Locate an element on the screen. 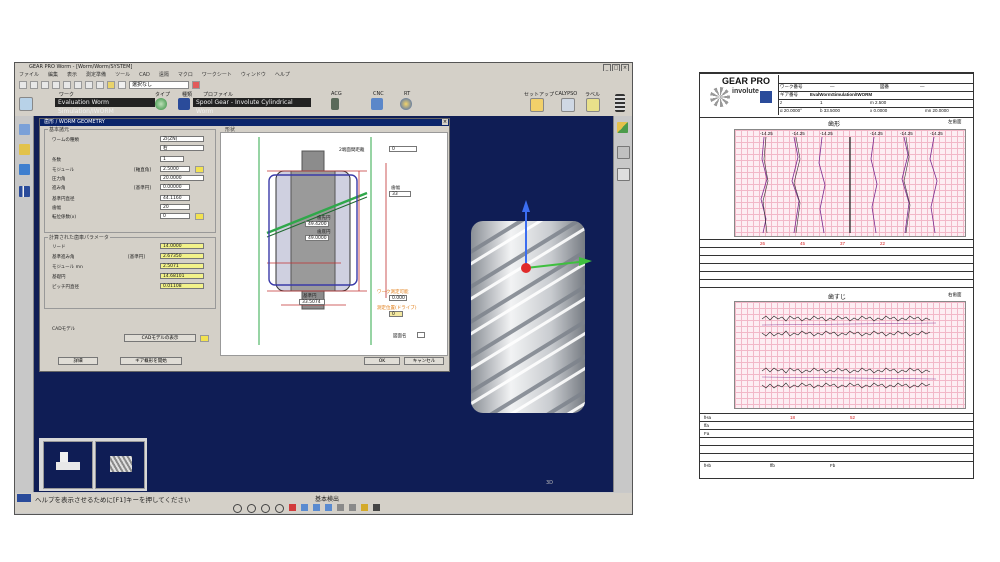 The width and height of the screenshot is (1000, 562). copy-view-icon is located at coordinates (623, 152).